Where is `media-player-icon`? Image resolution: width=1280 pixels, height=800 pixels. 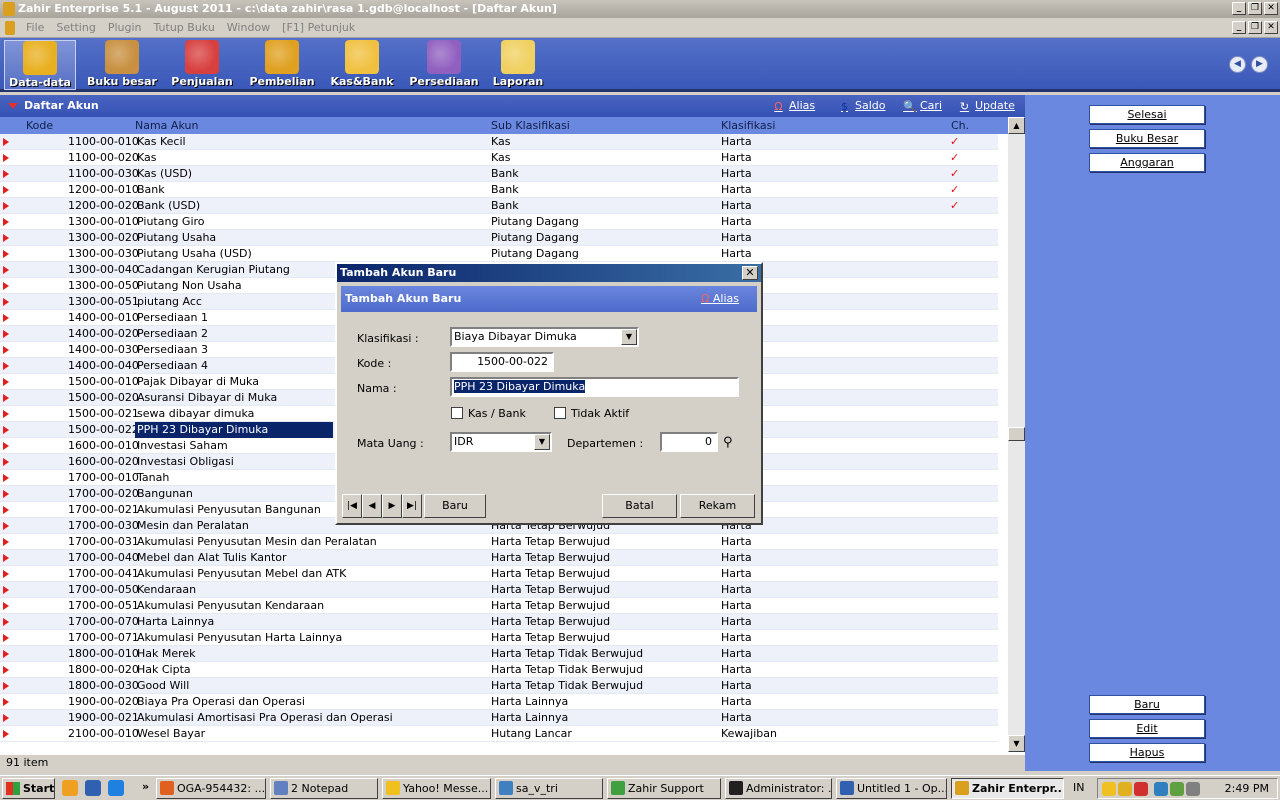
media-player-icon is located at coordinates (70, 788).